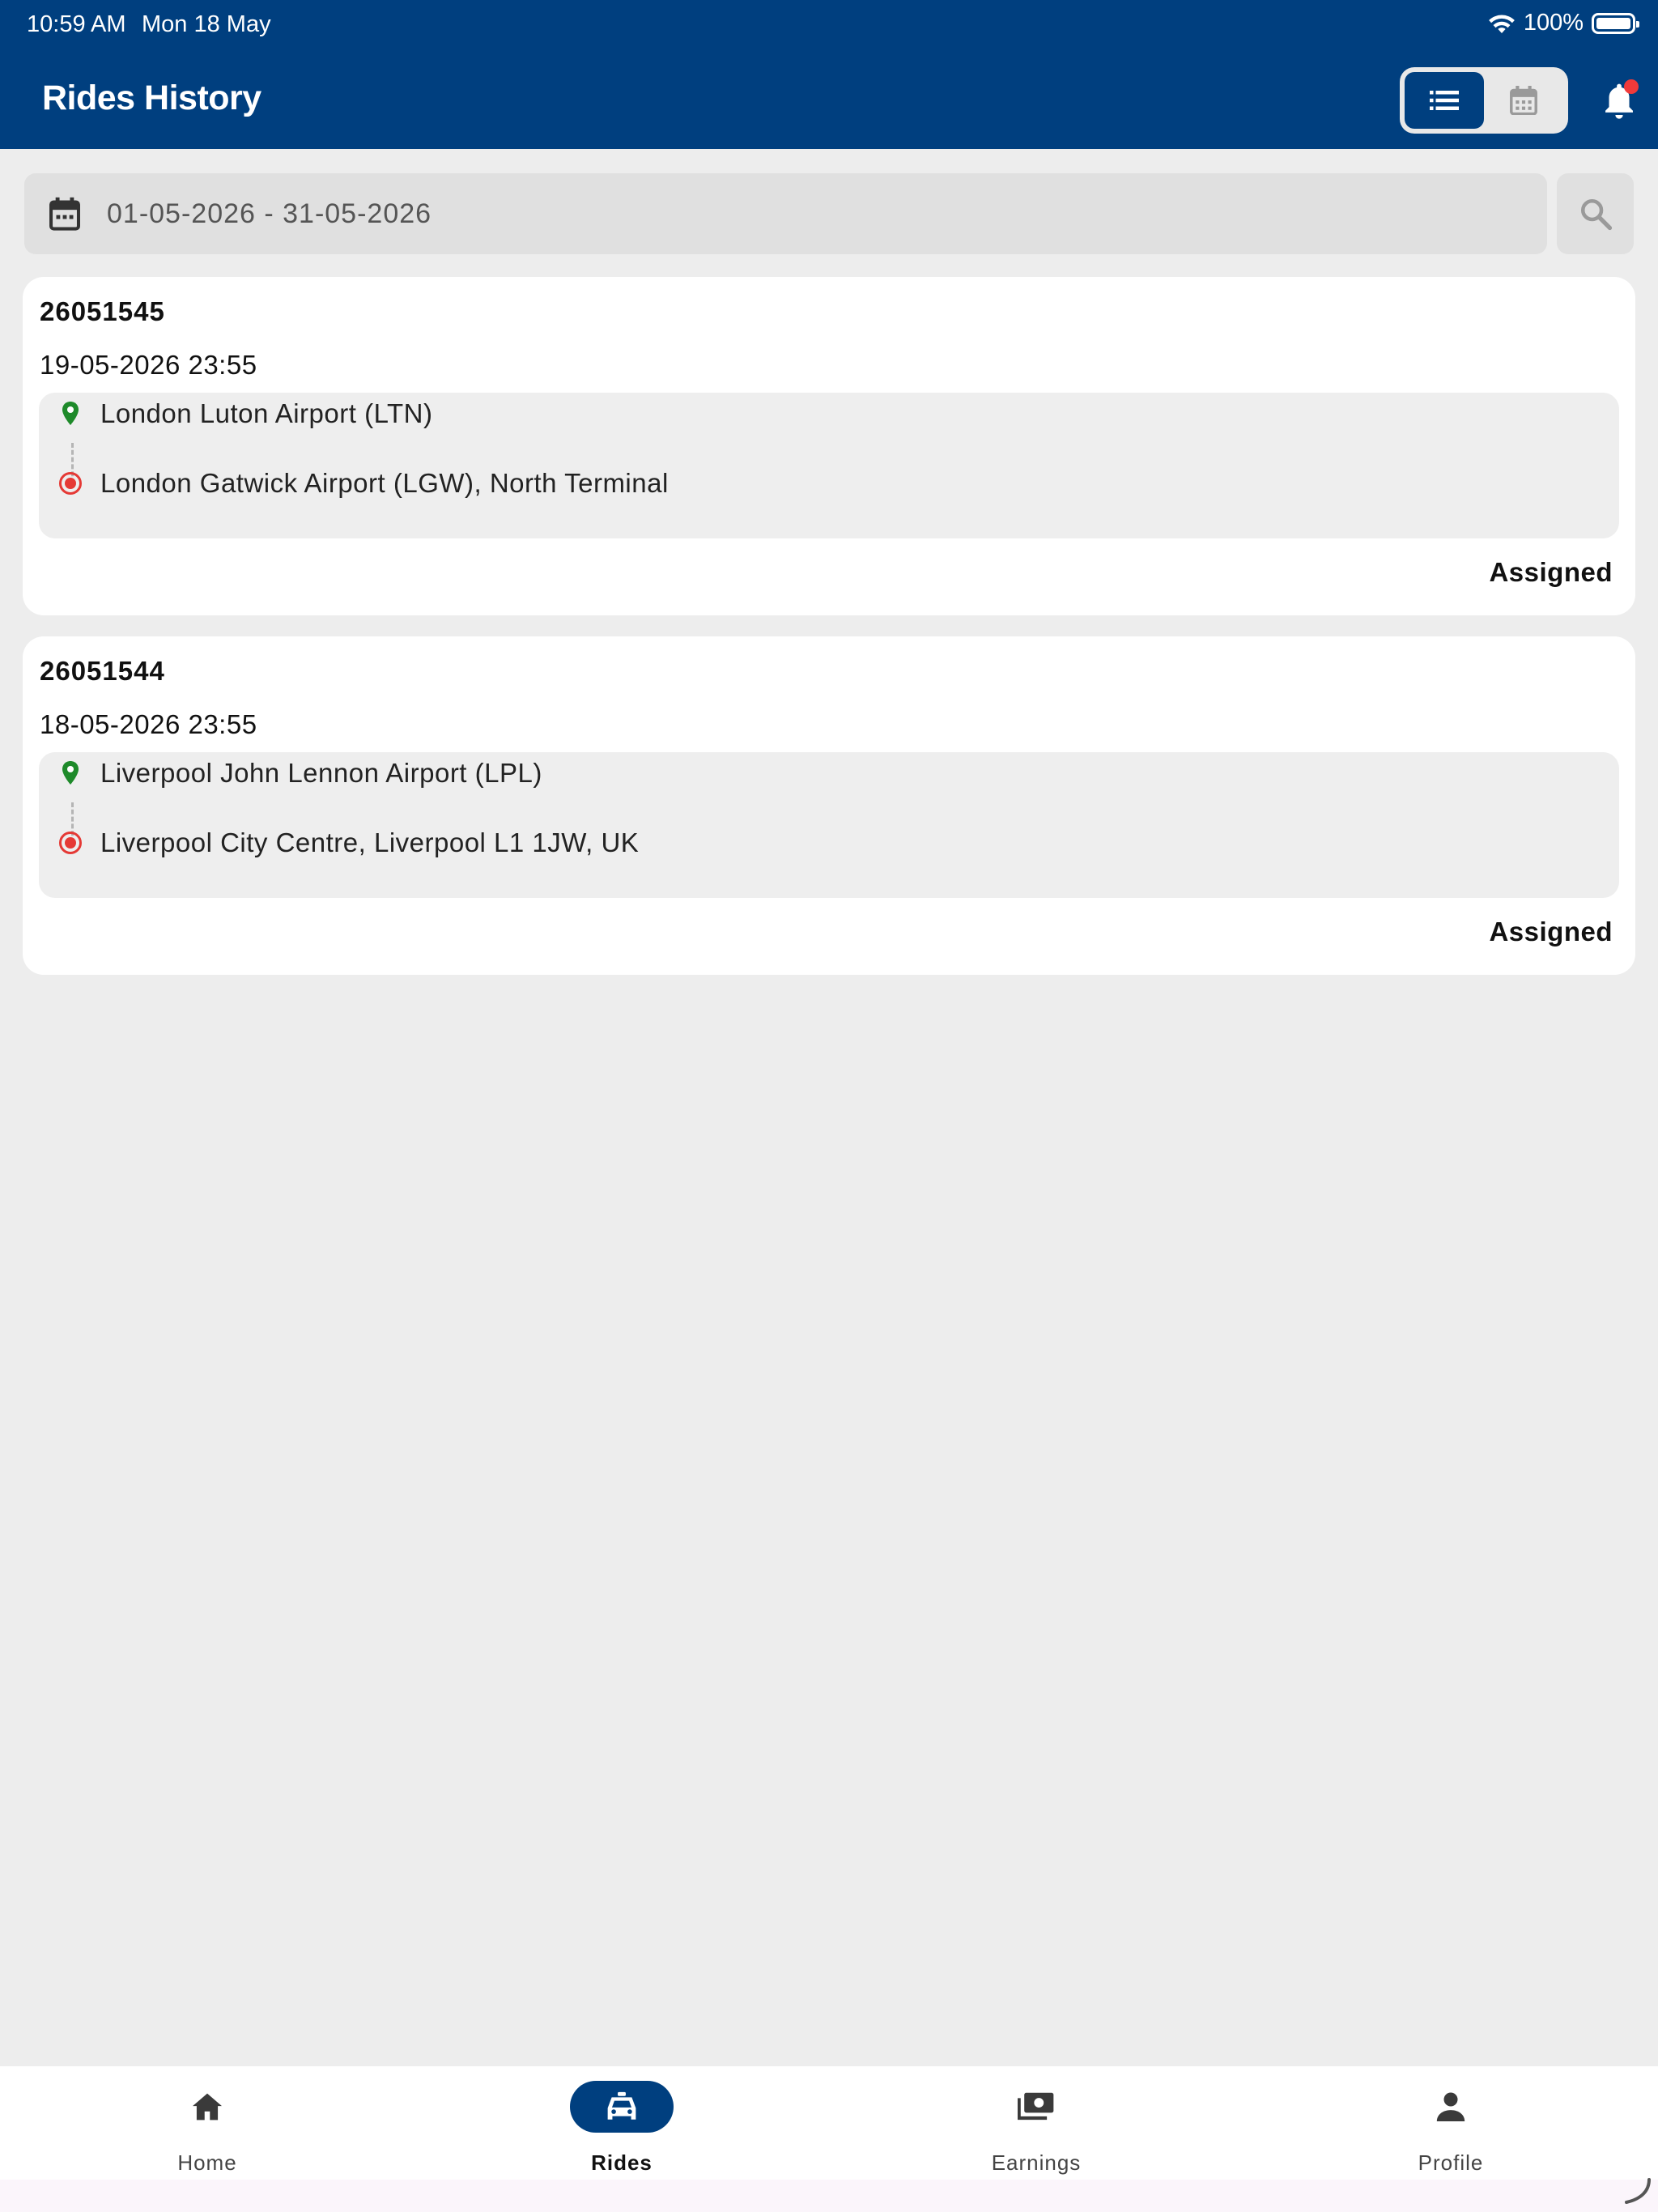 Image resolution: width=1658 pixels, height=2212 pixels. Describe the element at coordinates (622, 2163) in the screenshot. I see `nav-label-rides: Rides` at that location.